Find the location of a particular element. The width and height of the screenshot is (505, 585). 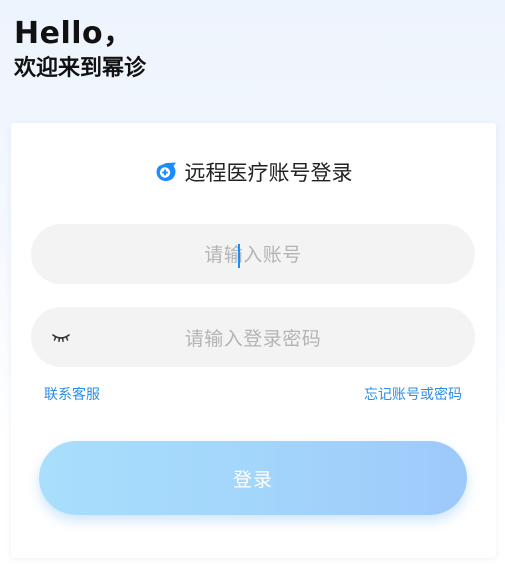

card-title-text: 远程医疗账号登录 is located at coordinates (268, 173).